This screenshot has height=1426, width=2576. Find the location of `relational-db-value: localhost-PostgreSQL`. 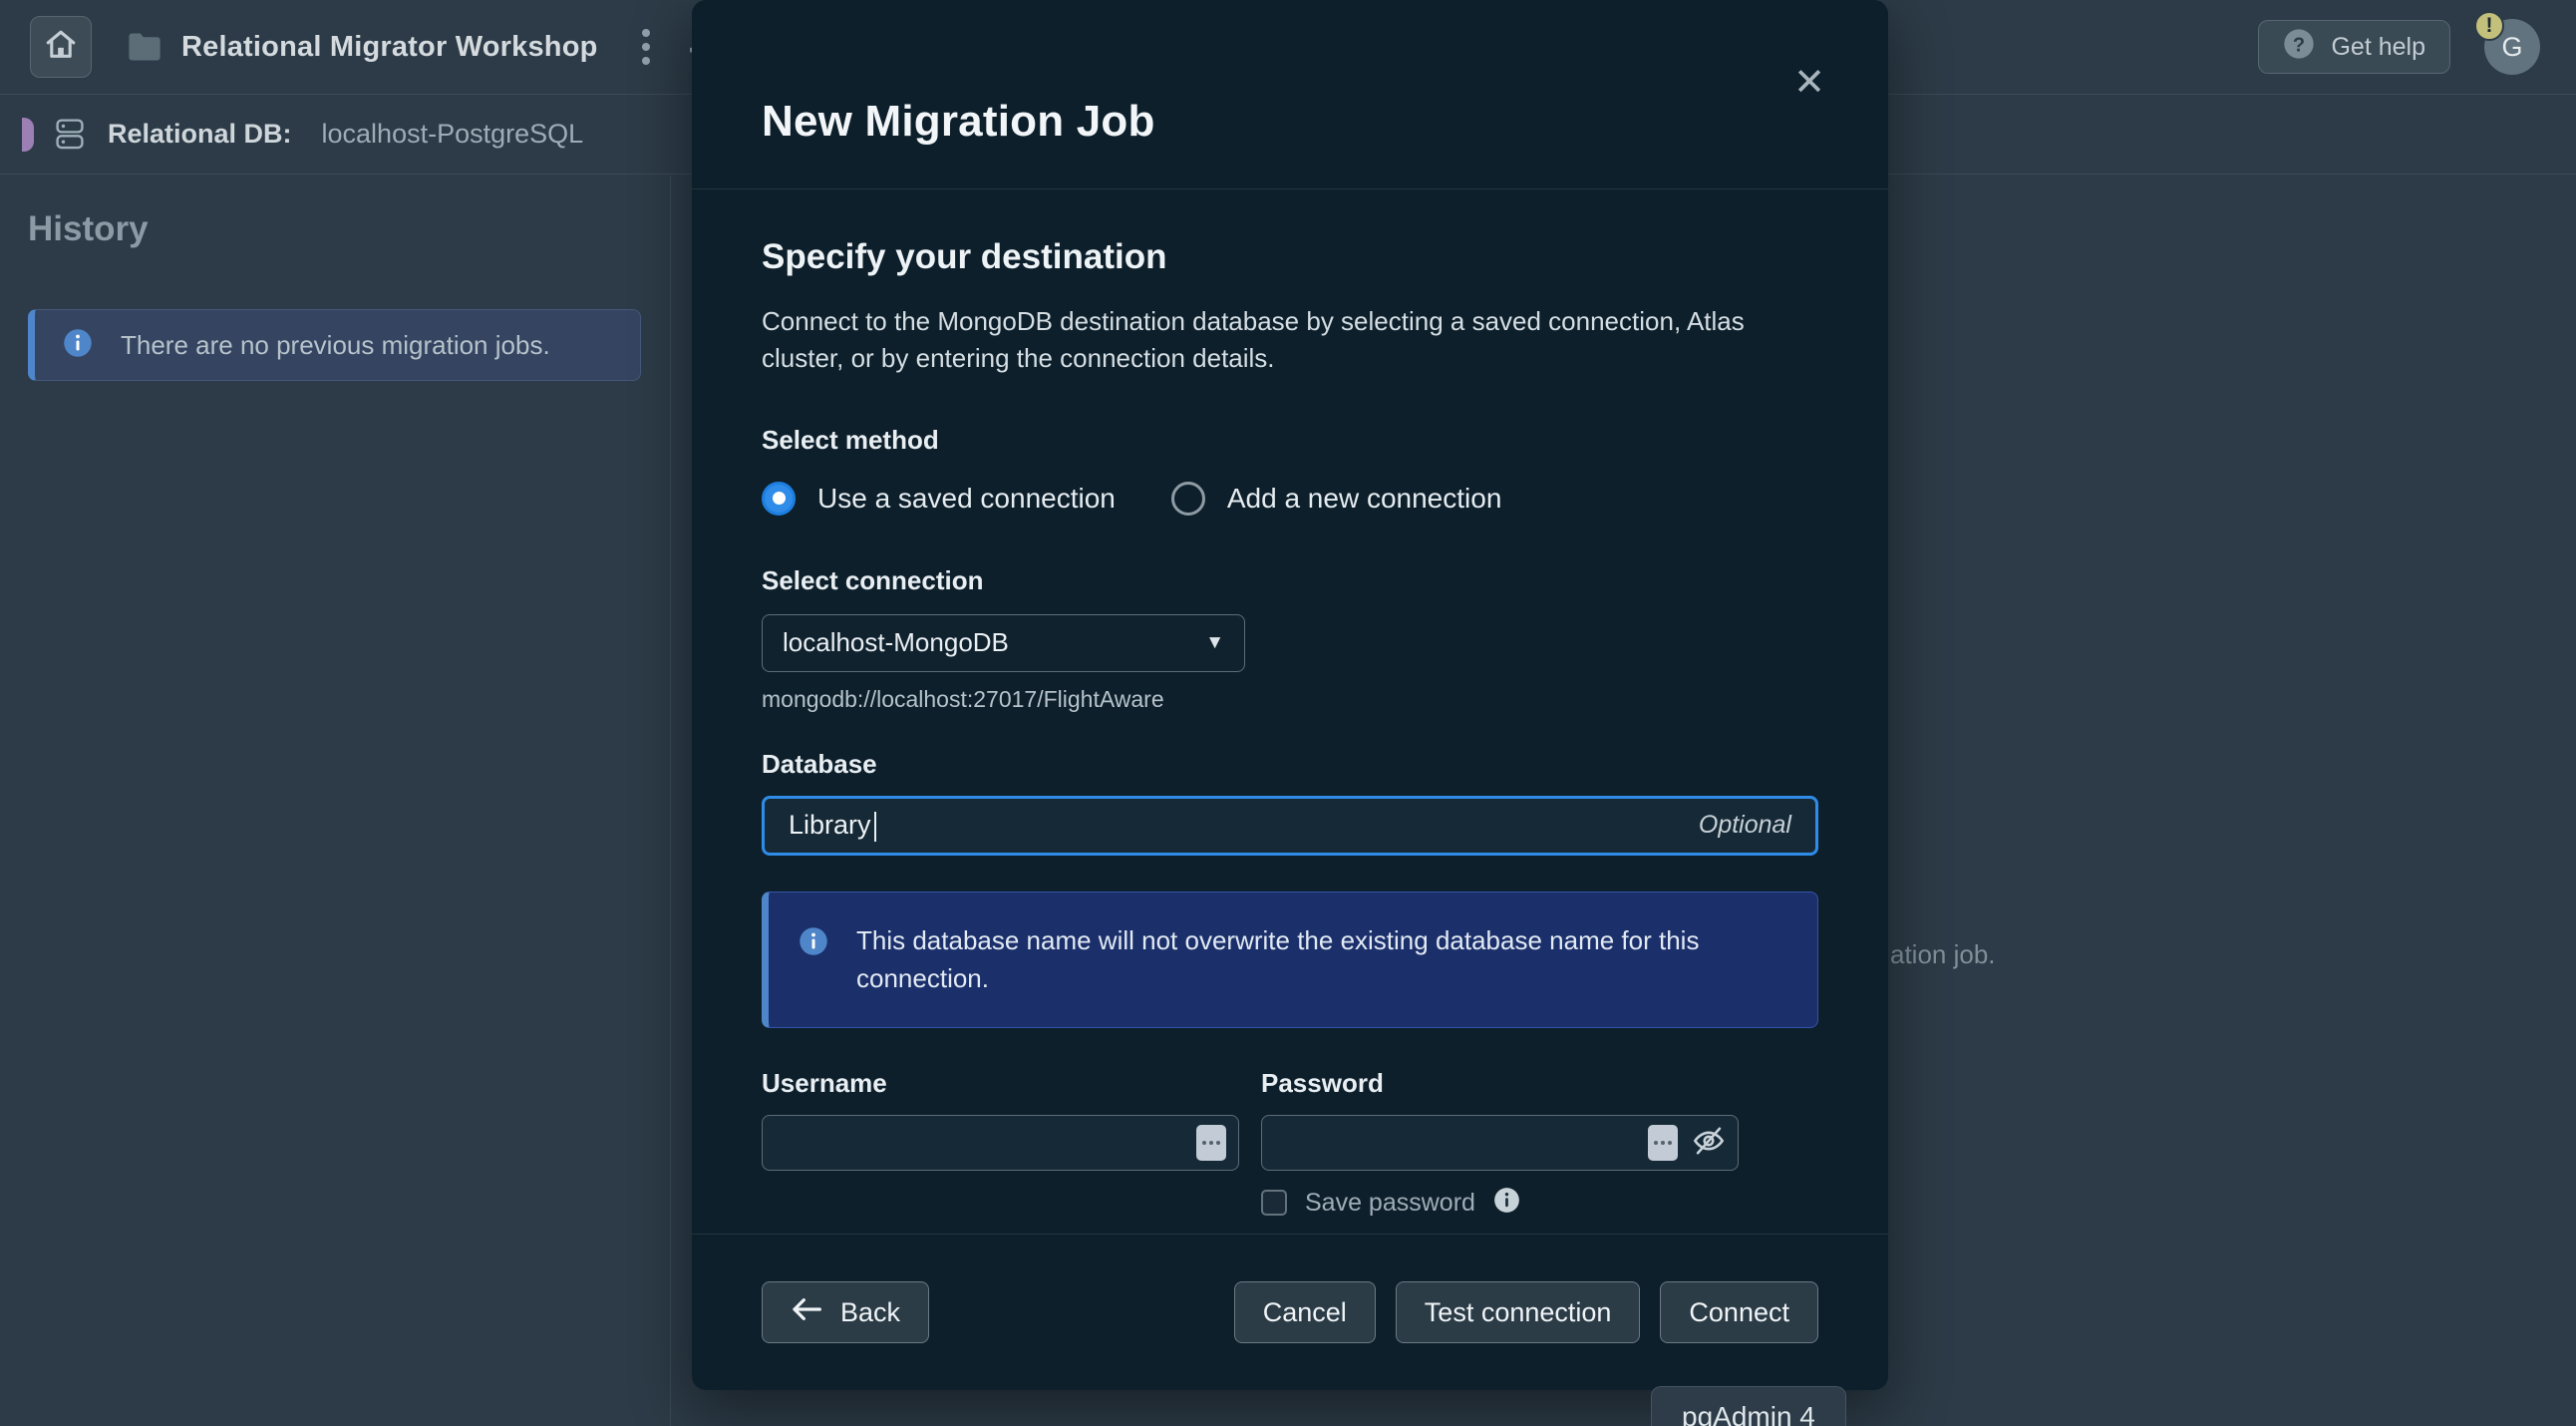

relational-db-value: localhost-PostgreSQL is located at coordinates (453, 135).